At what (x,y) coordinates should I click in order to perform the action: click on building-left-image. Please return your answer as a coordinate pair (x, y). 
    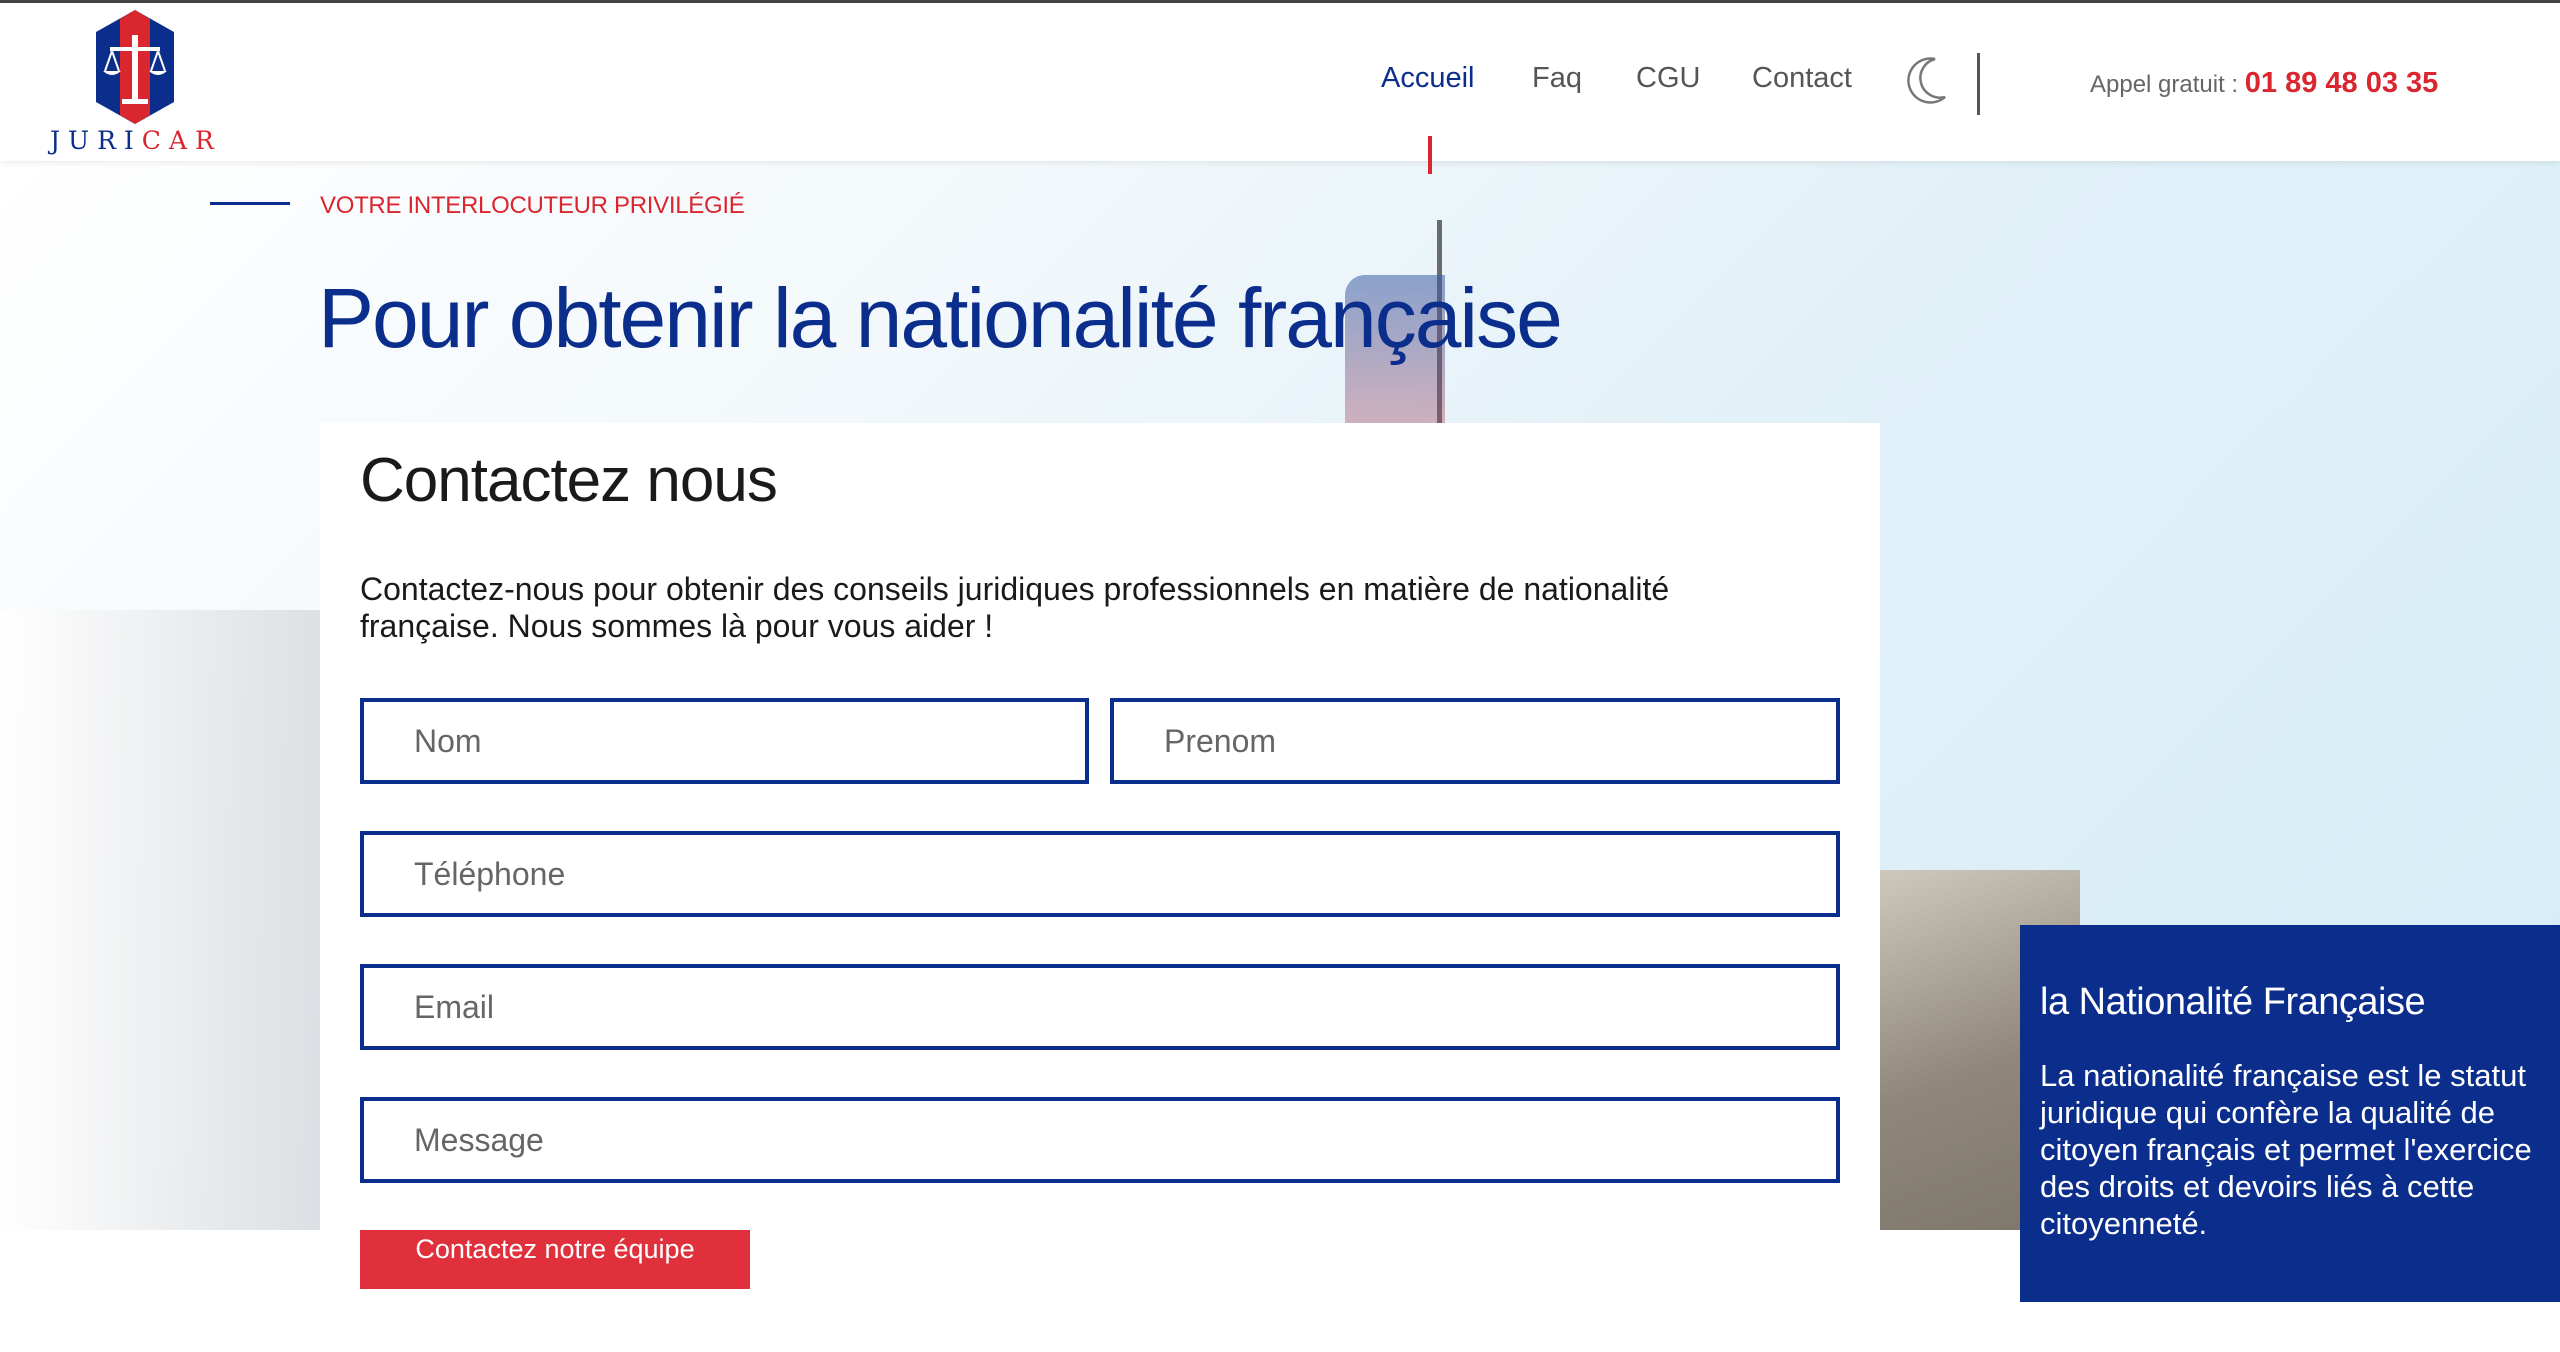
    Looking at the image, I should click on (160, 920).